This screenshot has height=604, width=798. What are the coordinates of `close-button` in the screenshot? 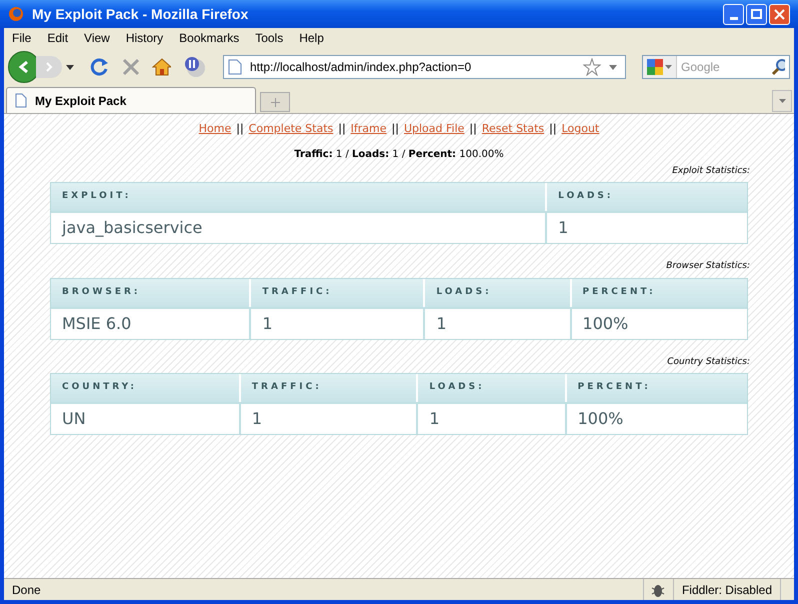 It's located at (779, 14).